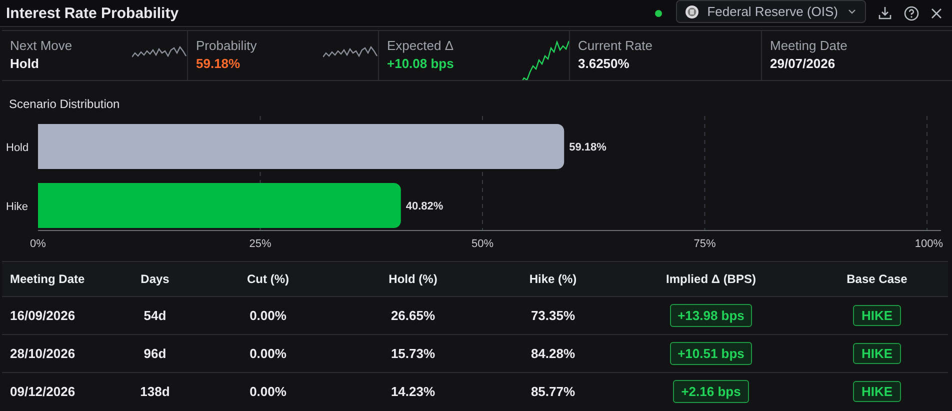 The width and height of the screenshot is (952, 411). Describe the element at coordinates (803, 63) in the screenshot. I see `stat-value: 29/07/2026` at that location.